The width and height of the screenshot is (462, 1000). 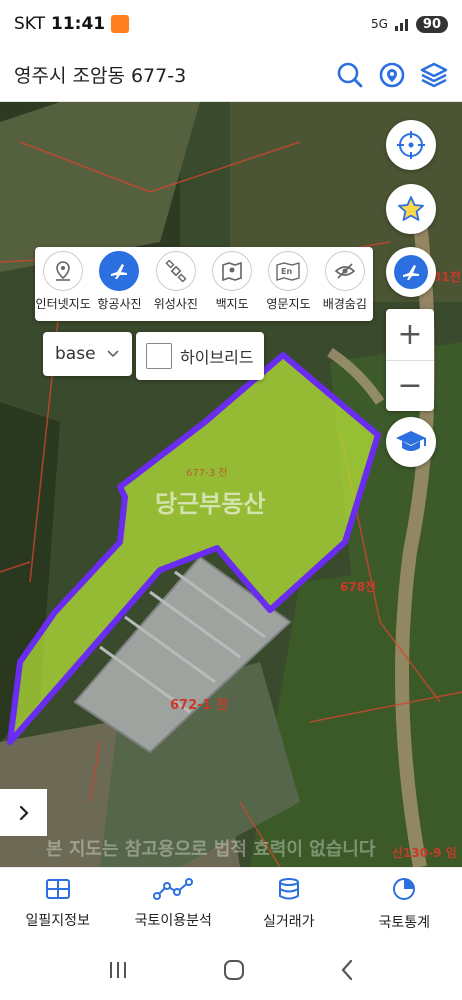 What do you see at coordinates (57, 888) in the screenshot?
I see `grid-icon` at bounding box center [57, 888].